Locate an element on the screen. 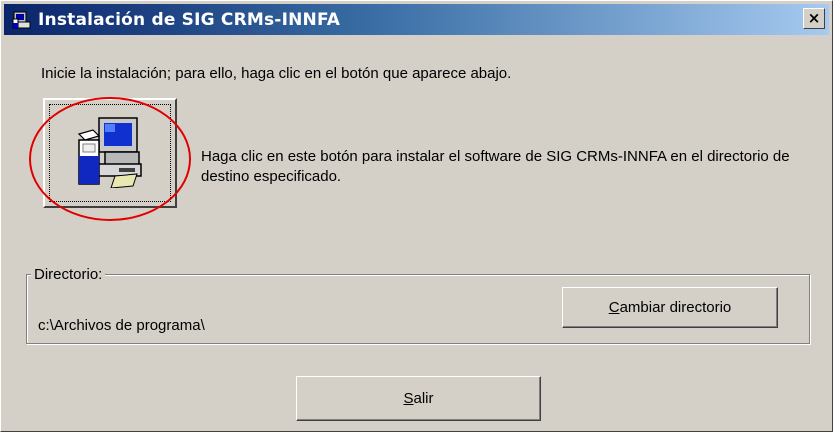 The image size is (833, 432). close-button: × is located at coordinates (814, 18).